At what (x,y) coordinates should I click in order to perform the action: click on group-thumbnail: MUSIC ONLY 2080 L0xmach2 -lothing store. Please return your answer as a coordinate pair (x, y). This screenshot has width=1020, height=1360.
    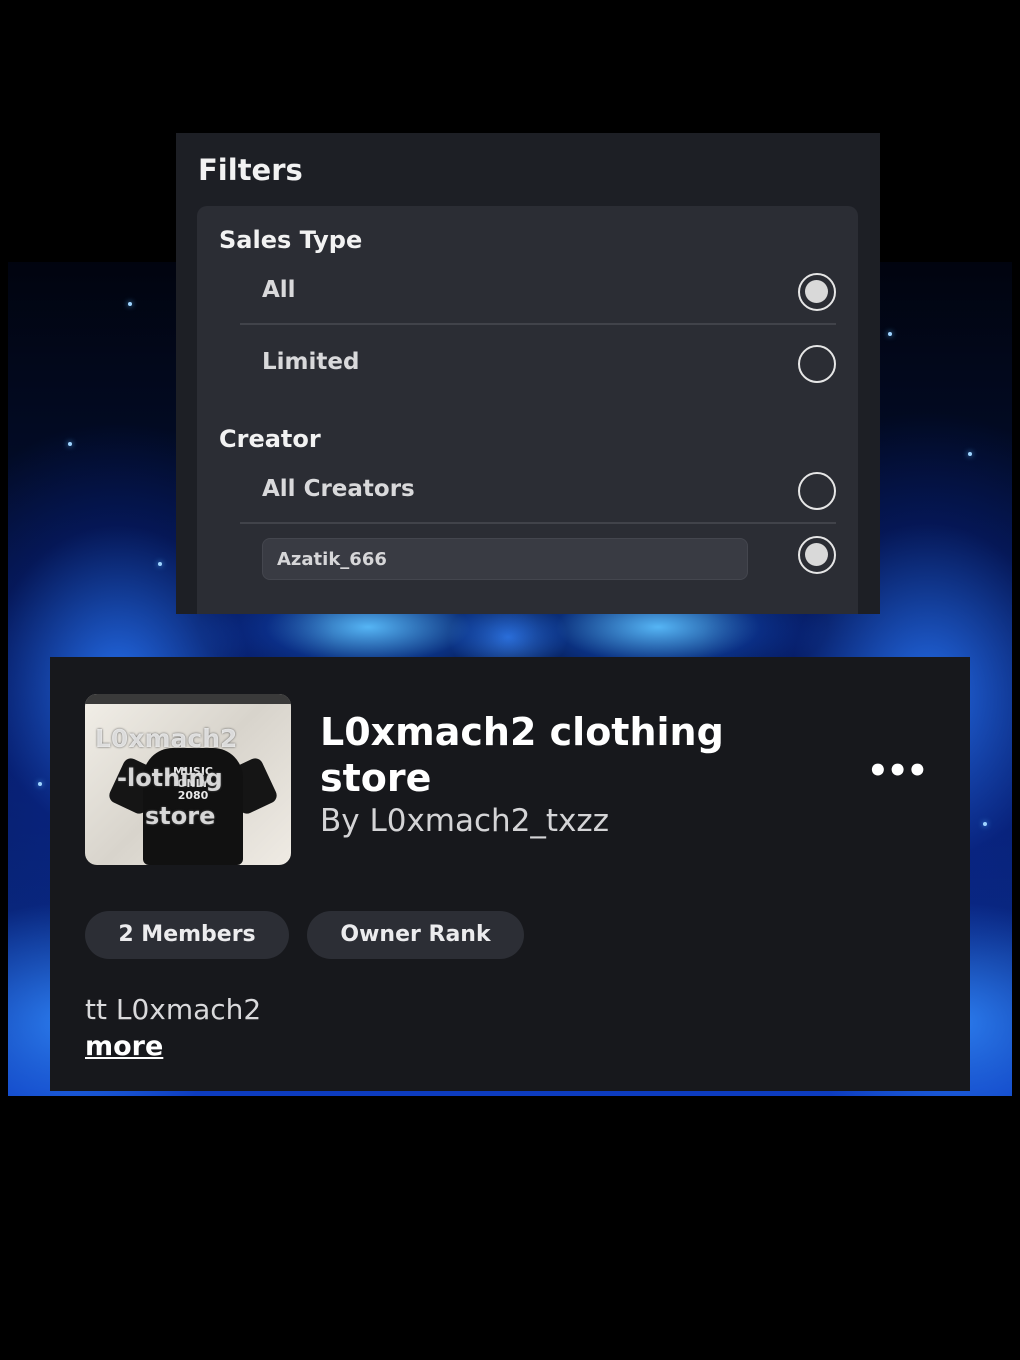
    Looking at the image, I should click on (188, 779).